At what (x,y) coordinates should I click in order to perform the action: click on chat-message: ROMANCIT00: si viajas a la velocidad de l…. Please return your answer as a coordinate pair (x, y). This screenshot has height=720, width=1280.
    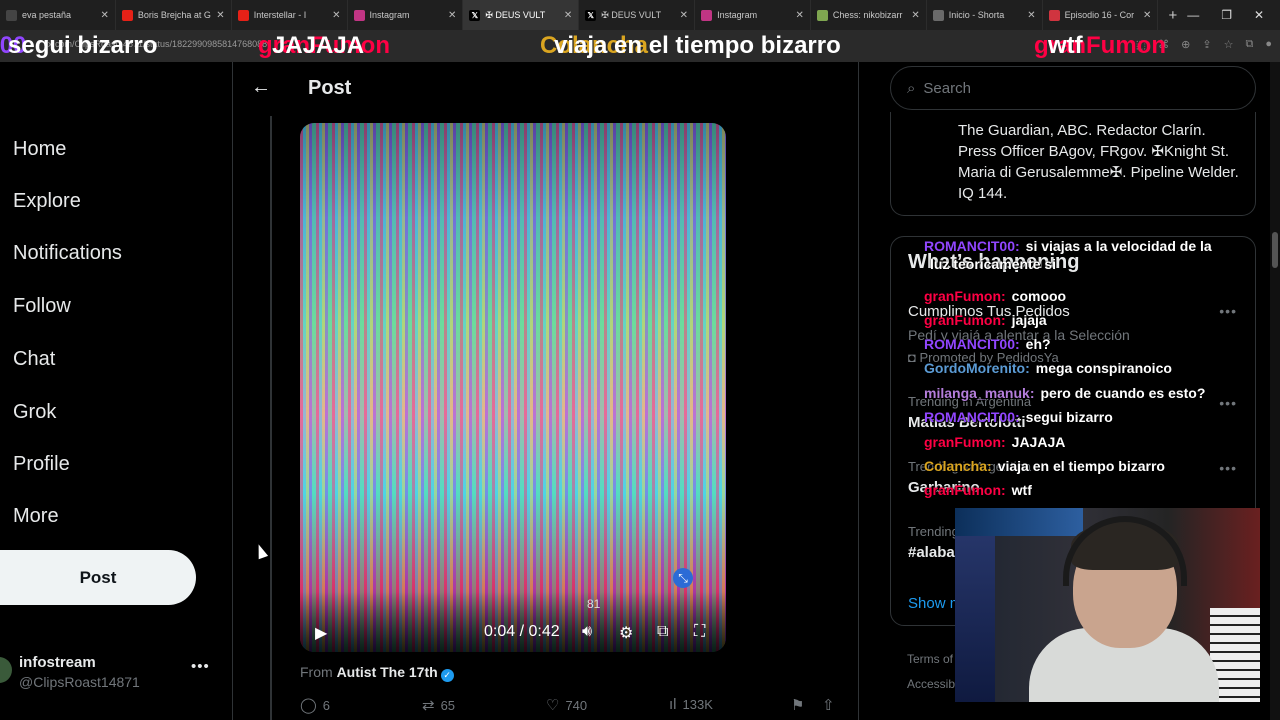
    Looking at the image, I should click on (1068, 246).